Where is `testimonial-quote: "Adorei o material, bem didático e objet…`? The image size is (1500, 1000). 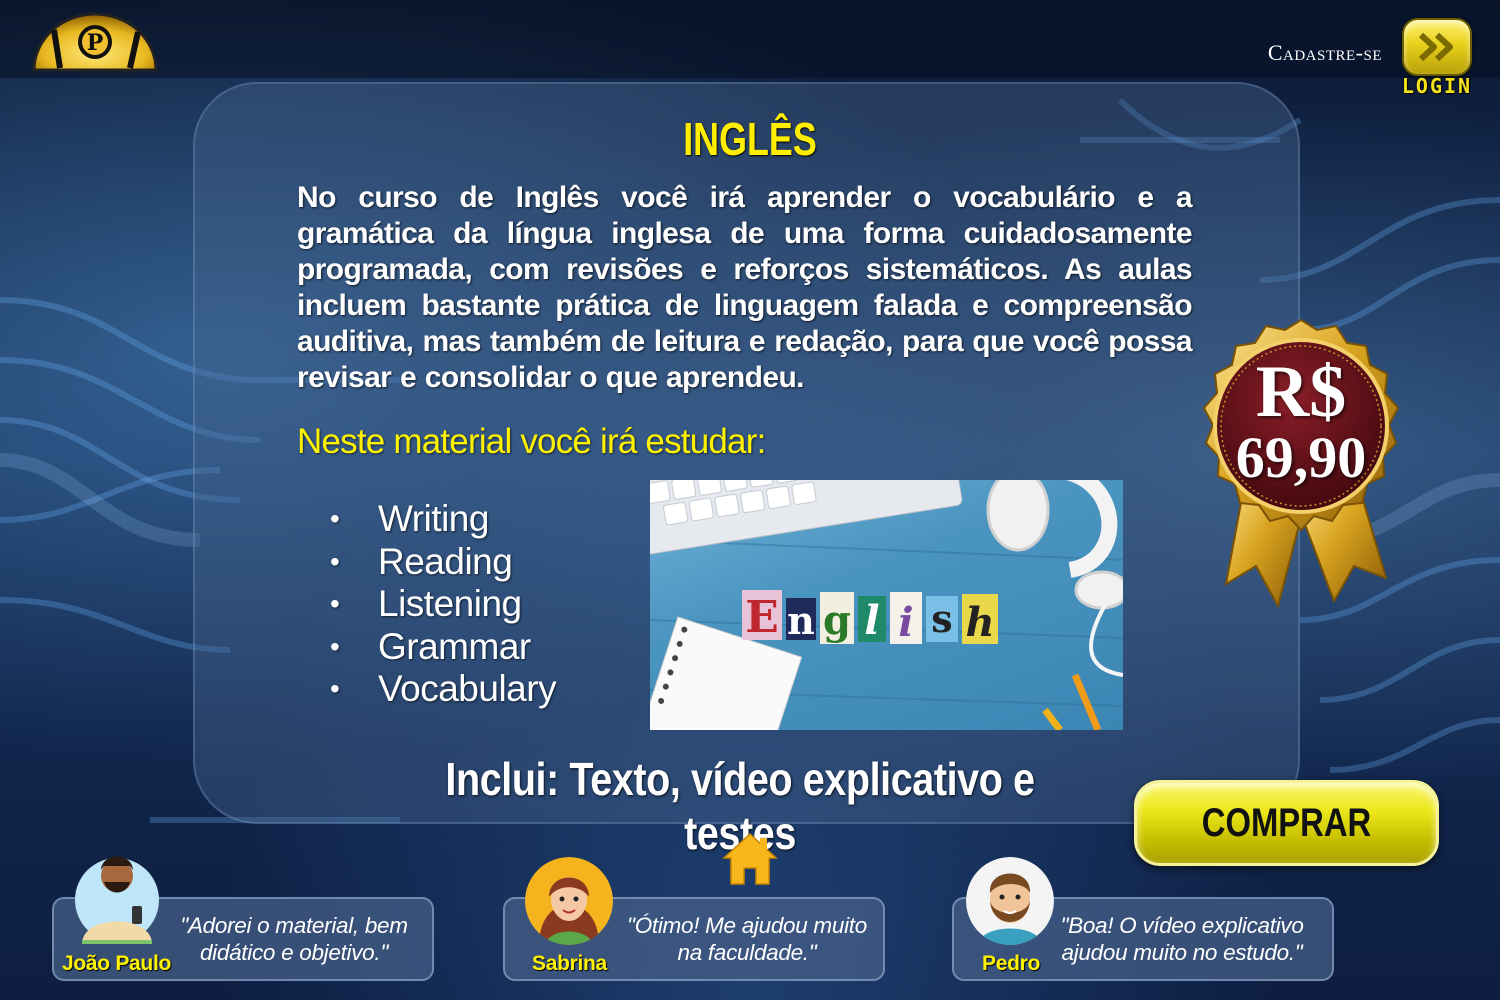
testimonial-quote: "Adorei o material, bem didático e objet… is located at coordinates (294, 939).